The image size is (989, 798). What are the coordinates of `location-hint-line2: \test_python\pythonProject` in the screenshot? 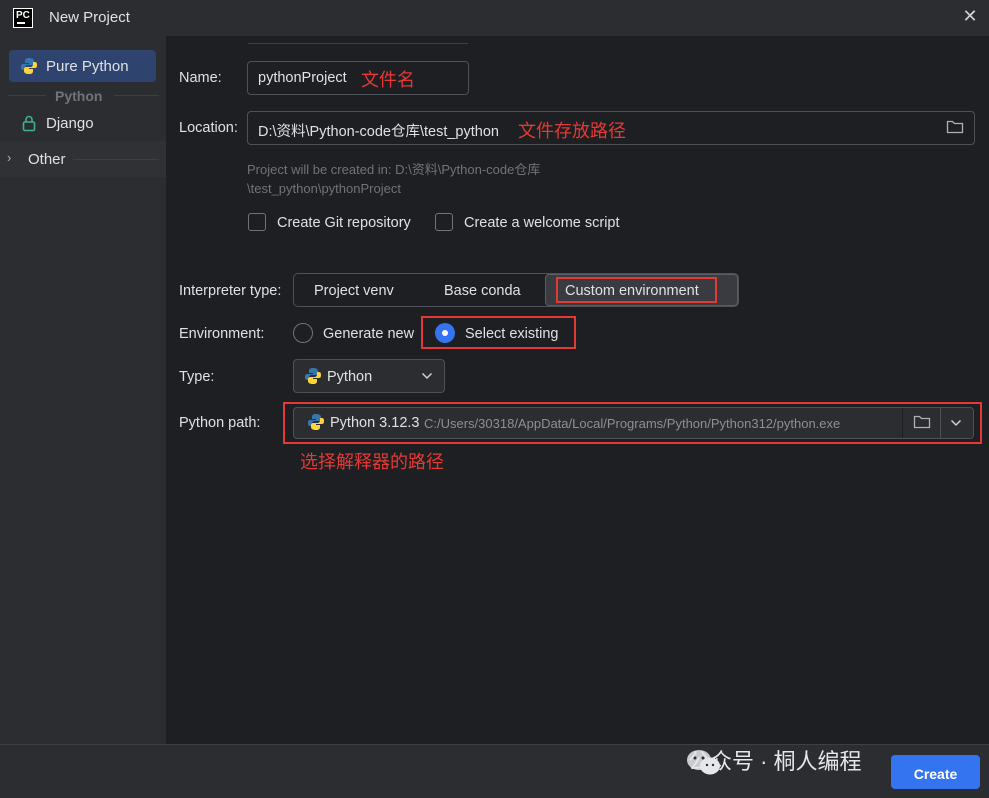 It's located at (324, 188).